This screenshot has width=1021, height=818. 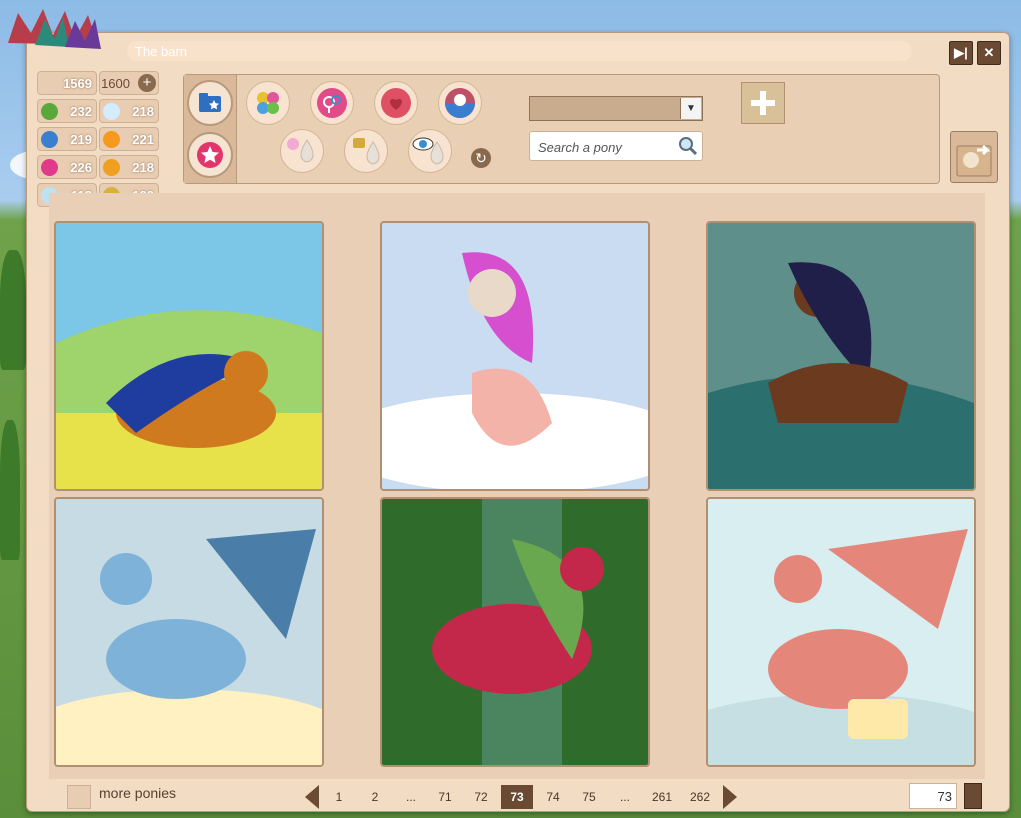 What do you see at coordinates (115, 83) in the screenshot?
I see `money-max-value: 1600` at bounding box center [115, 83].